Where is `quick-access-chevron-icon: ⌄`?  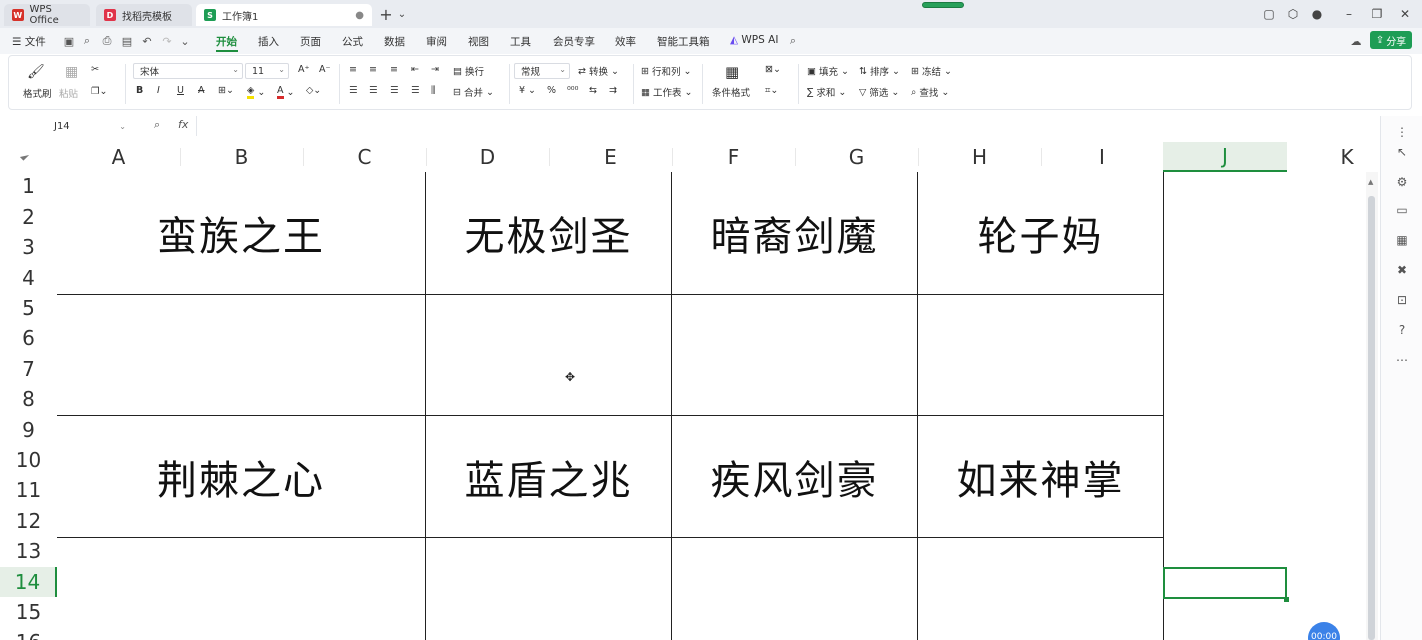 quick-access-chevron-icon: ⌄ is located at coordinates (185, 41).